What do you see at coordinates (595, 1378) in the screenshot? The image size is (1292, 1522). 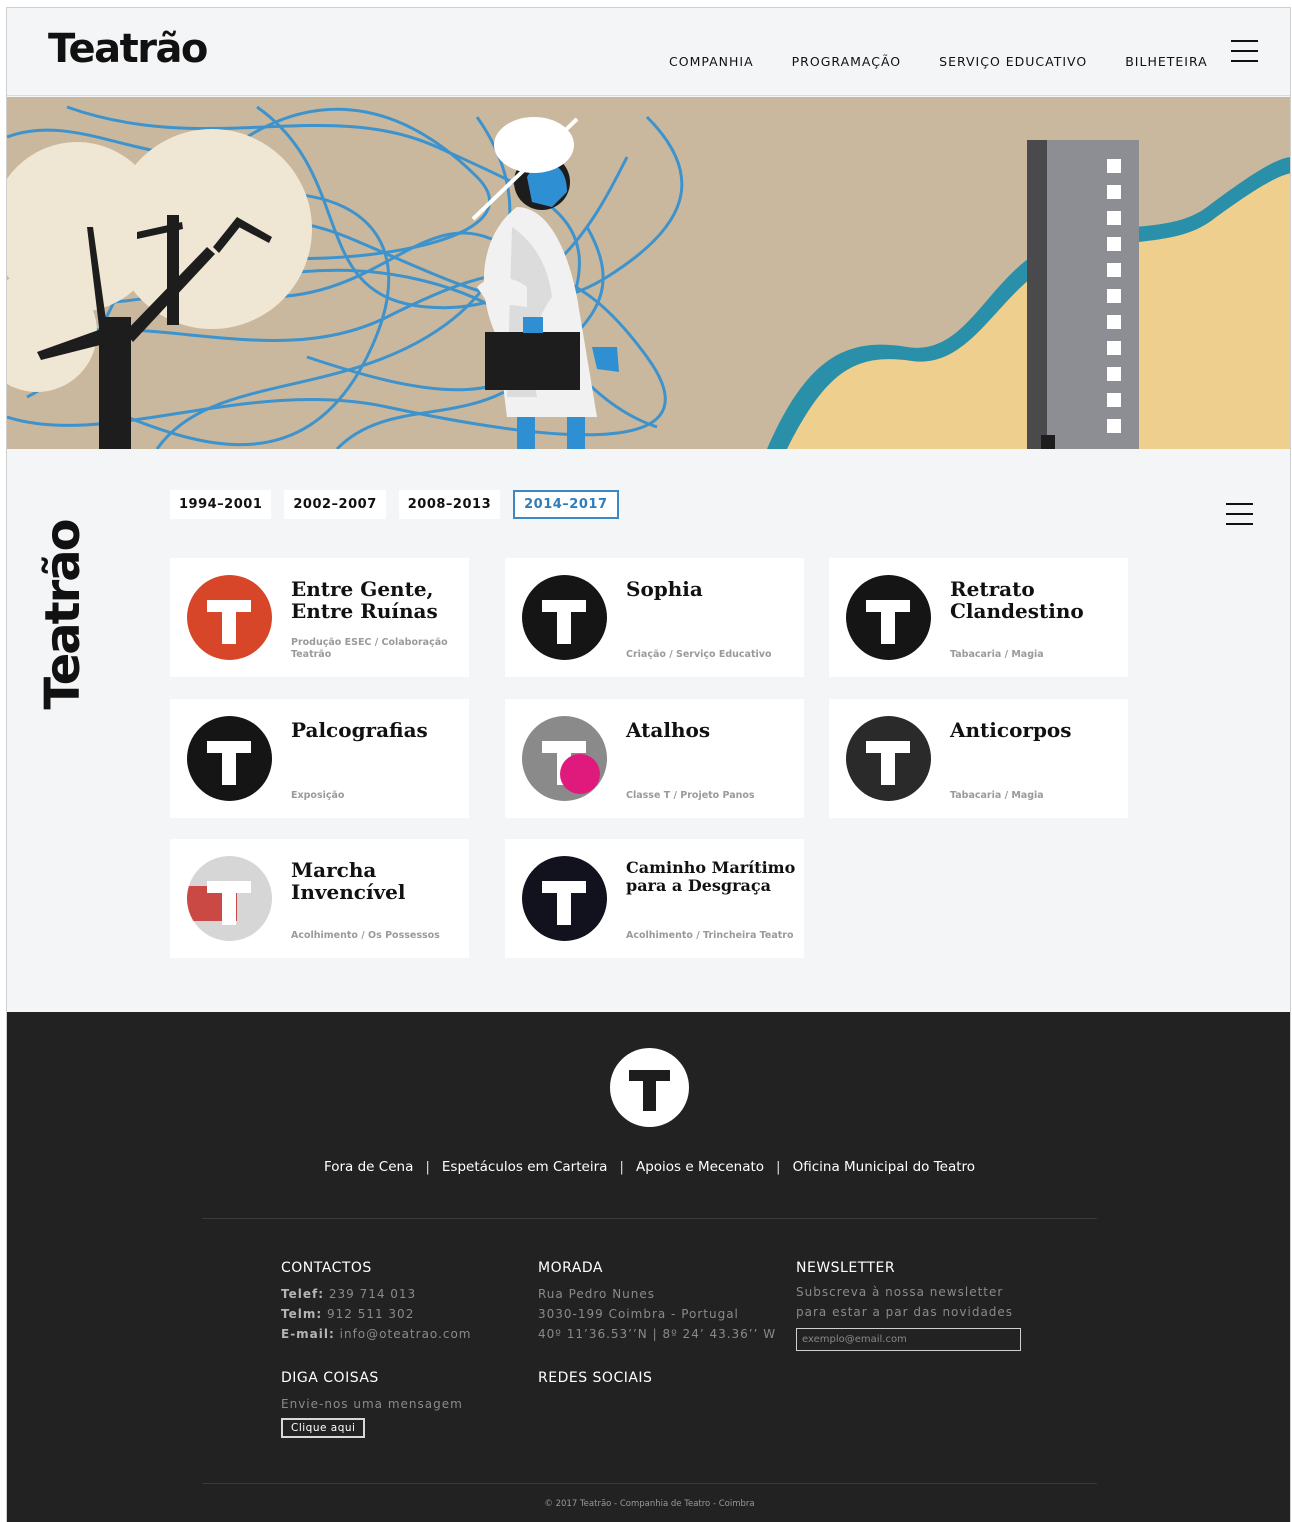 I see `redes-heading: REDES SOCIAIS` at bounding box center [595, 1378].